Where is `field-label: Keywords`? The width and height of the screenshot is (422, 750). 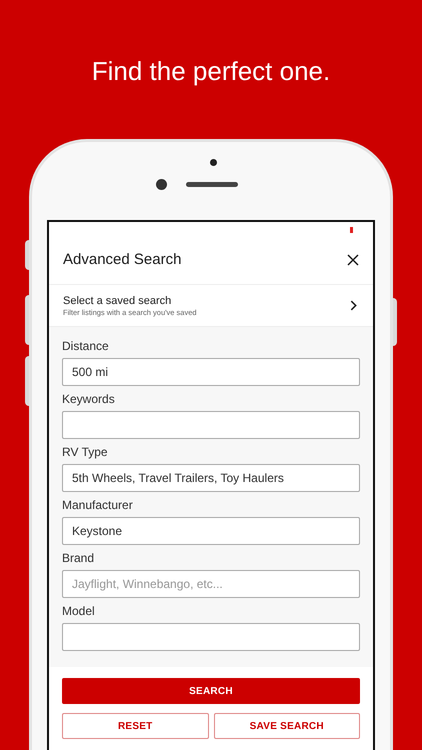
field-label: Keywords is located at coordinates (89, 399).